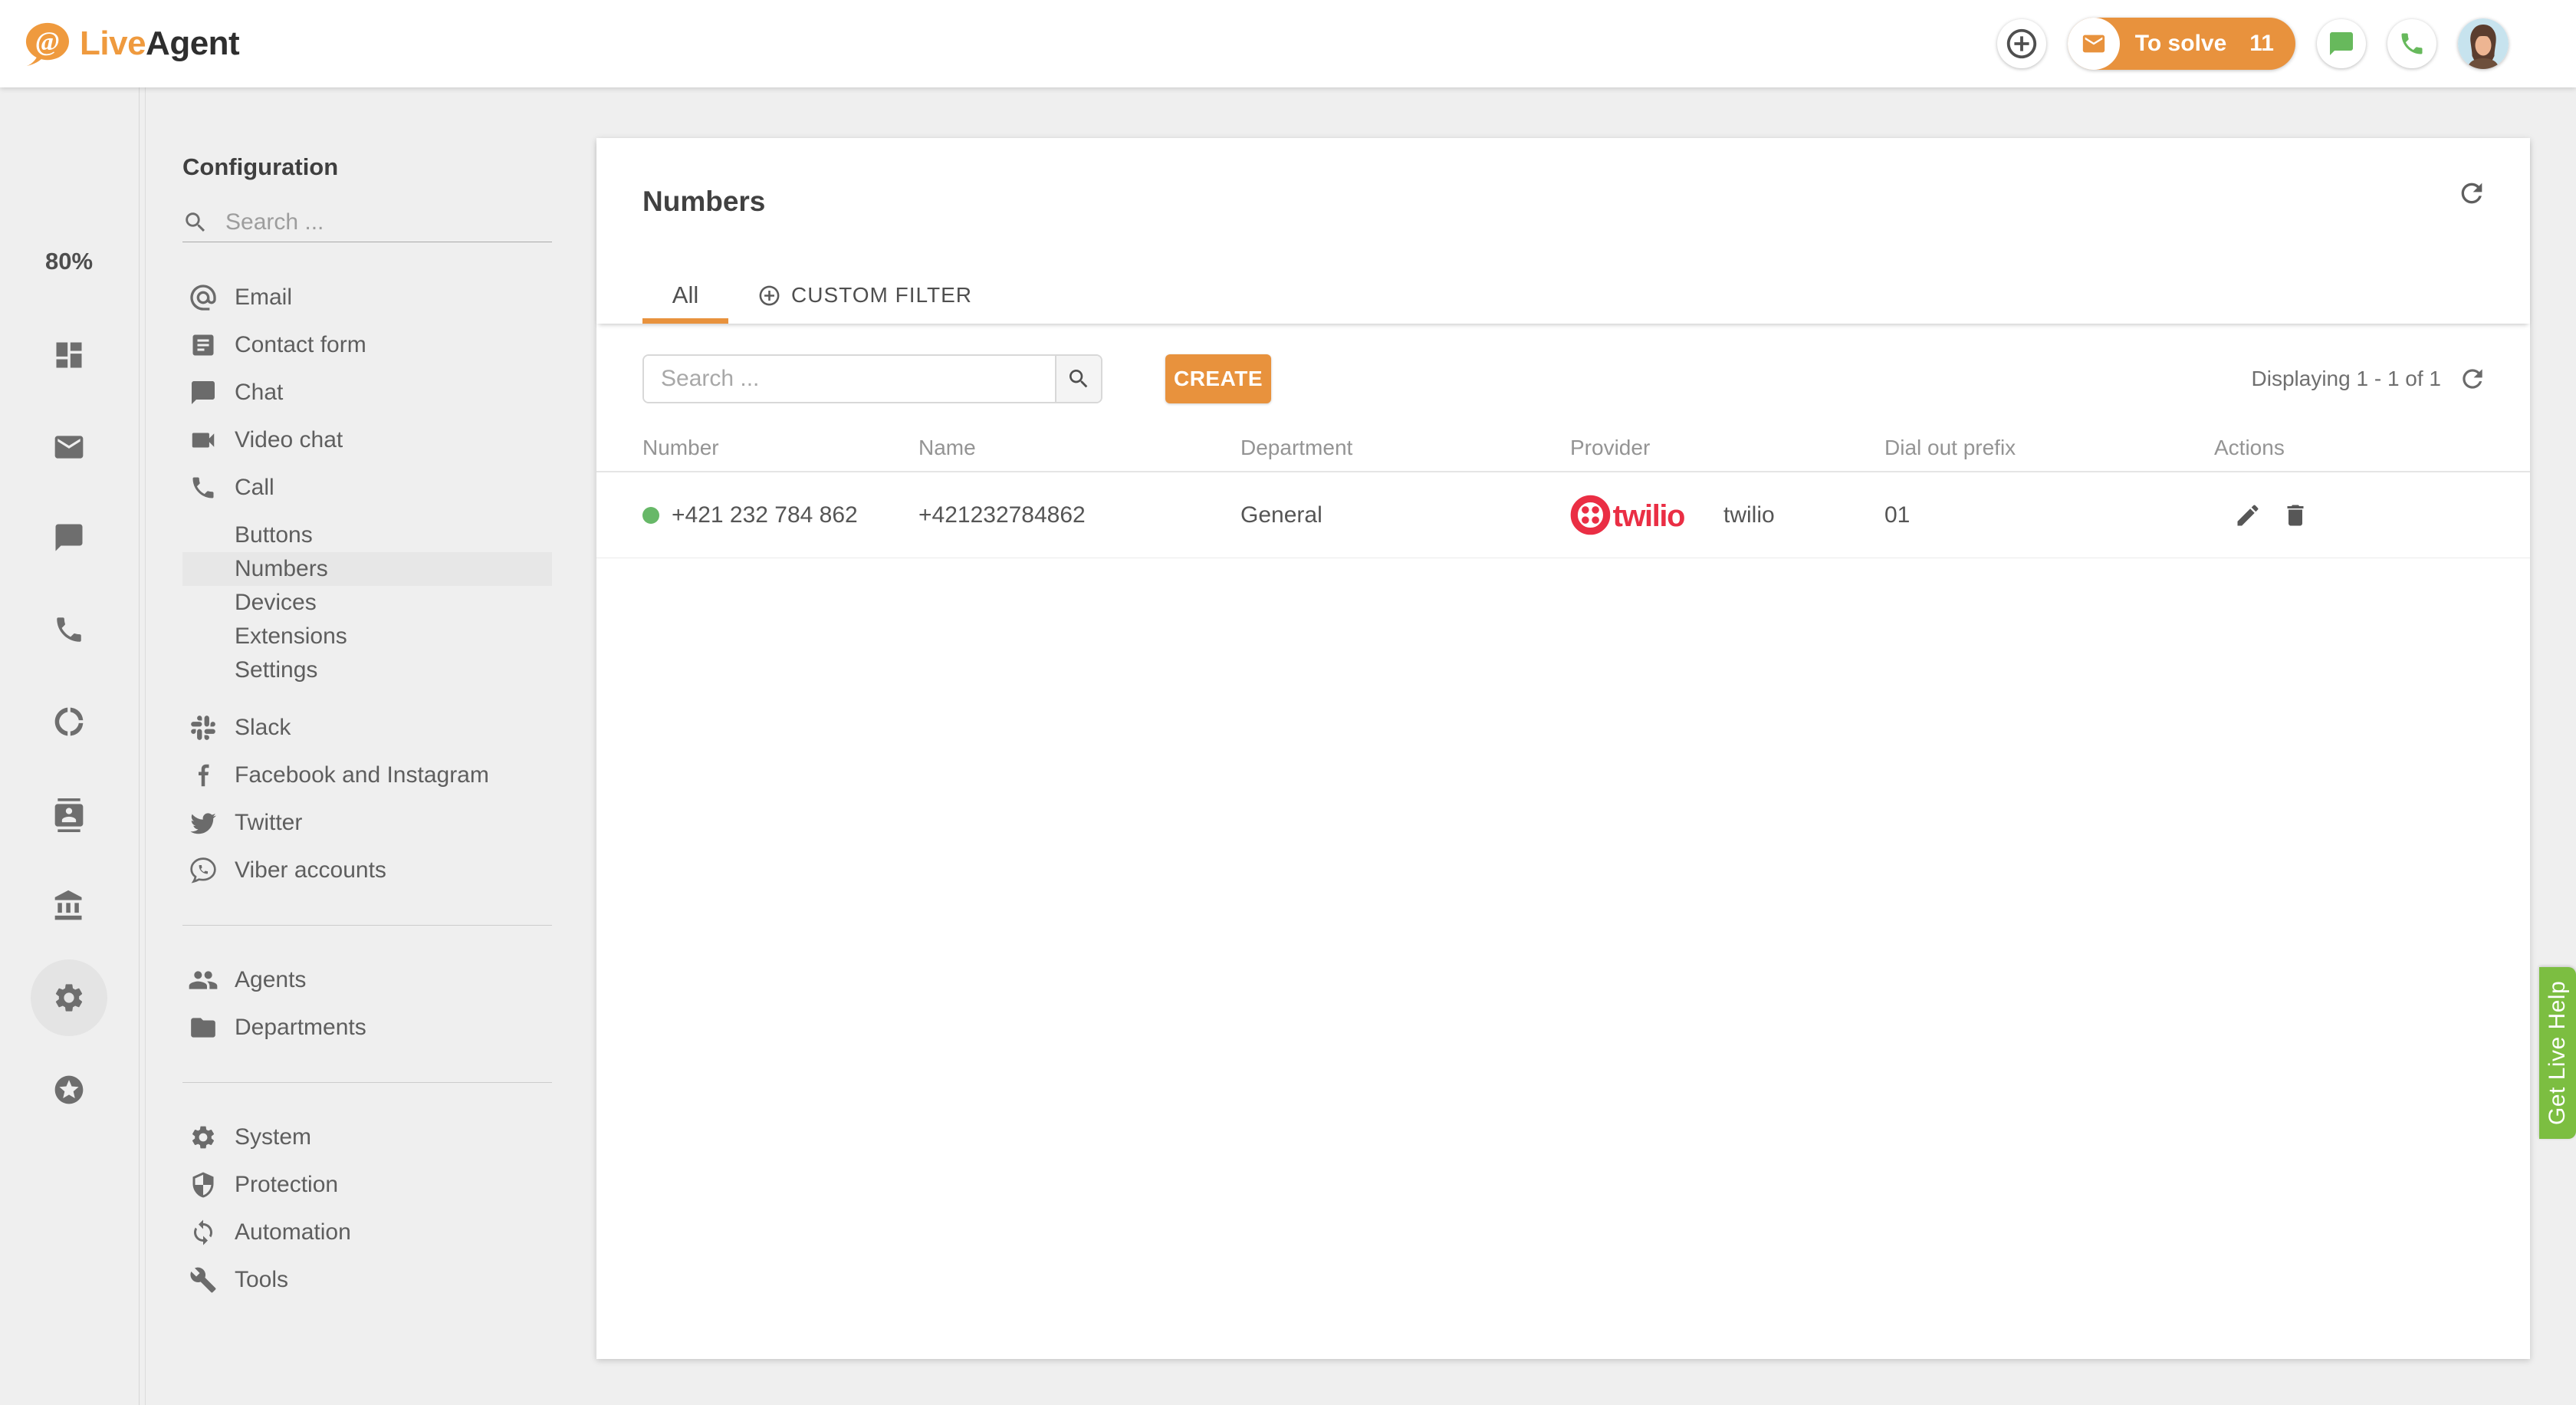 This screenshot has width=2576, height=1405. What do you see at coordinates (139, 746) in the screenshot?
I see `rail-divider` at bounding box center [139, 746].